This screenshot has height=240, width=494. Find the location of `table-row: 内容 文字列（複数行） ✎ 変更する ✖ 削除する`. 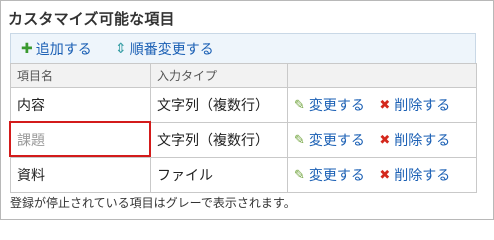

table-row: 内容 文字列（複数行） ✎ 変更する ✖ 削除する is located at coordinates (243, 105).